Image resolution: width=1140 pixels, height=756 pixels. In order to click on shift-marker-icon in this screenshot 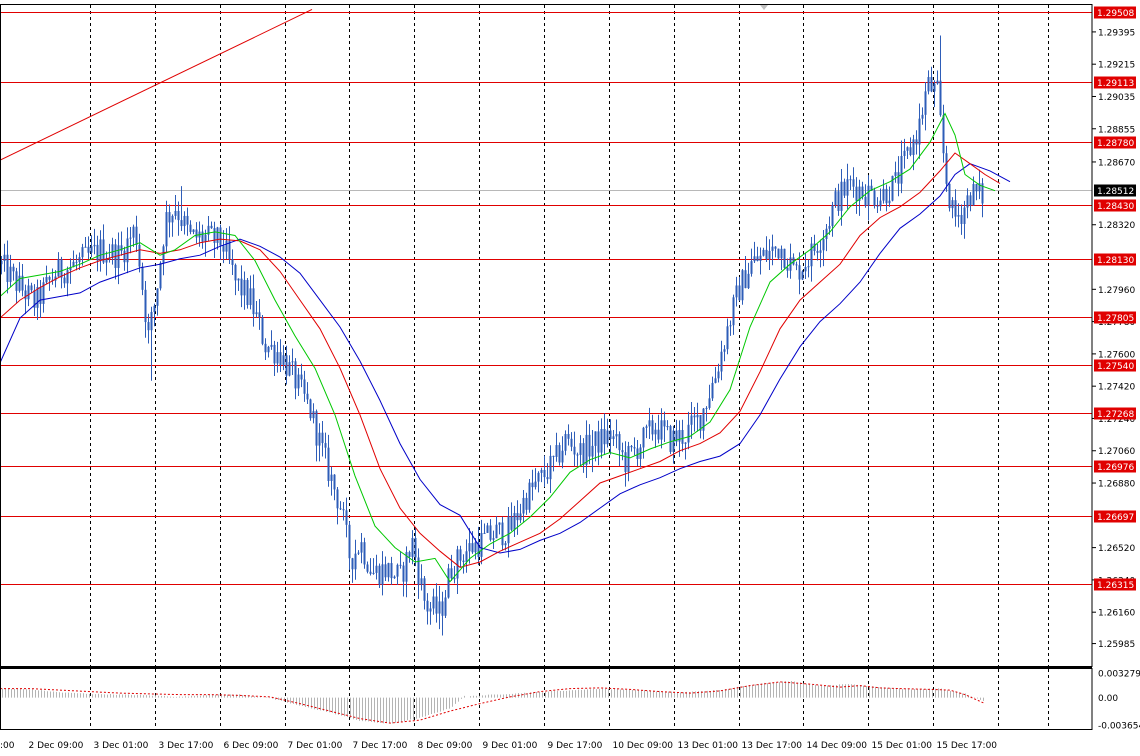, I will do `click(764, 7)`.